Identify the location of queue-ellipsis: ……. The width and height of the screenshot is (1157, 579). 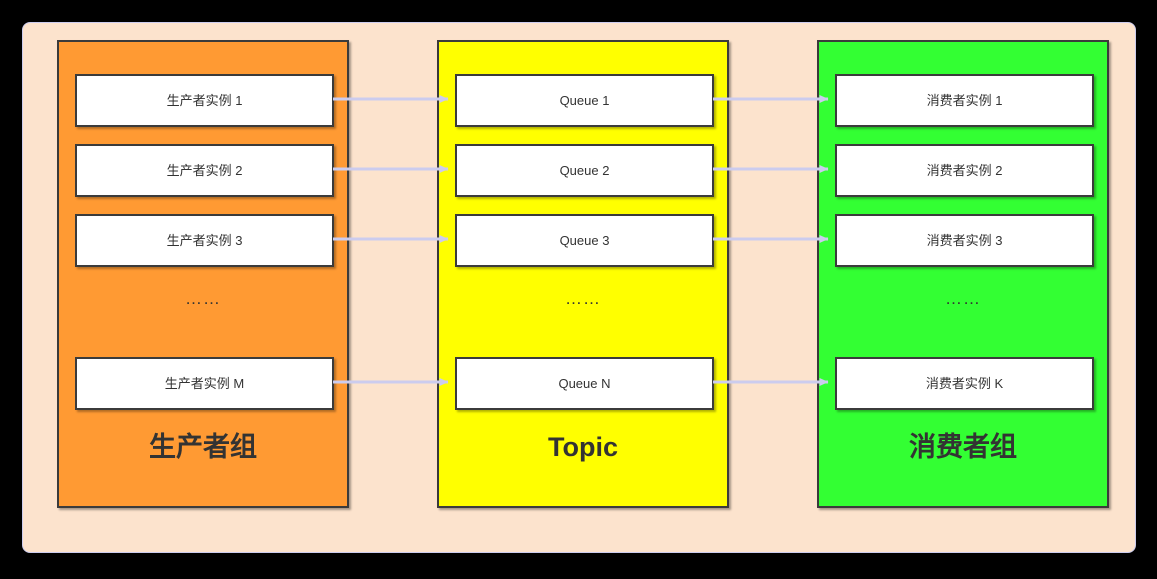
(583, 298).